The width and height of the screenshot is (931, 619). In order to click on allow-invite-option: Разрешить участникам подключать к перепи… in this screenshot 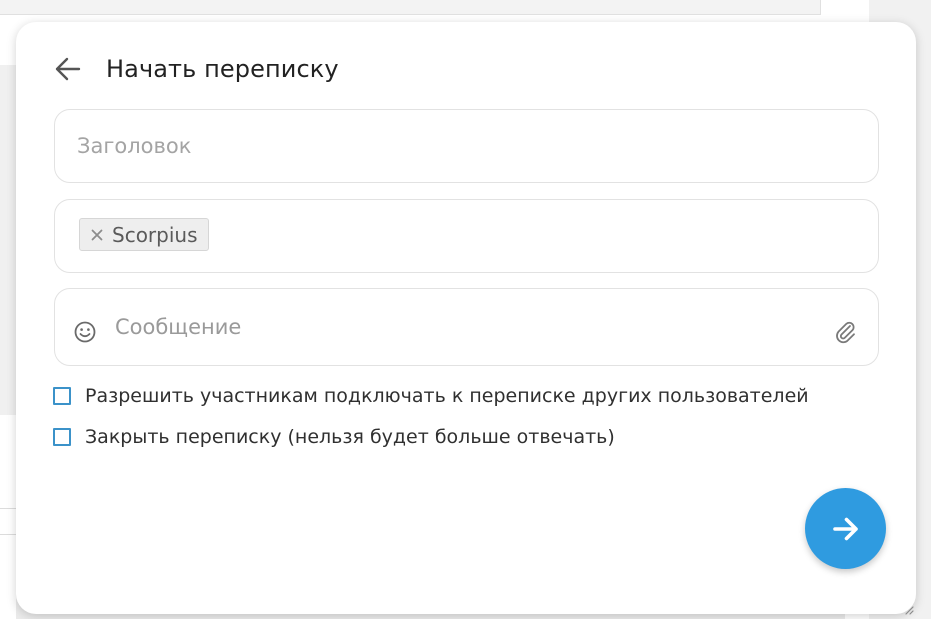, I will do `click(431, 396)`.